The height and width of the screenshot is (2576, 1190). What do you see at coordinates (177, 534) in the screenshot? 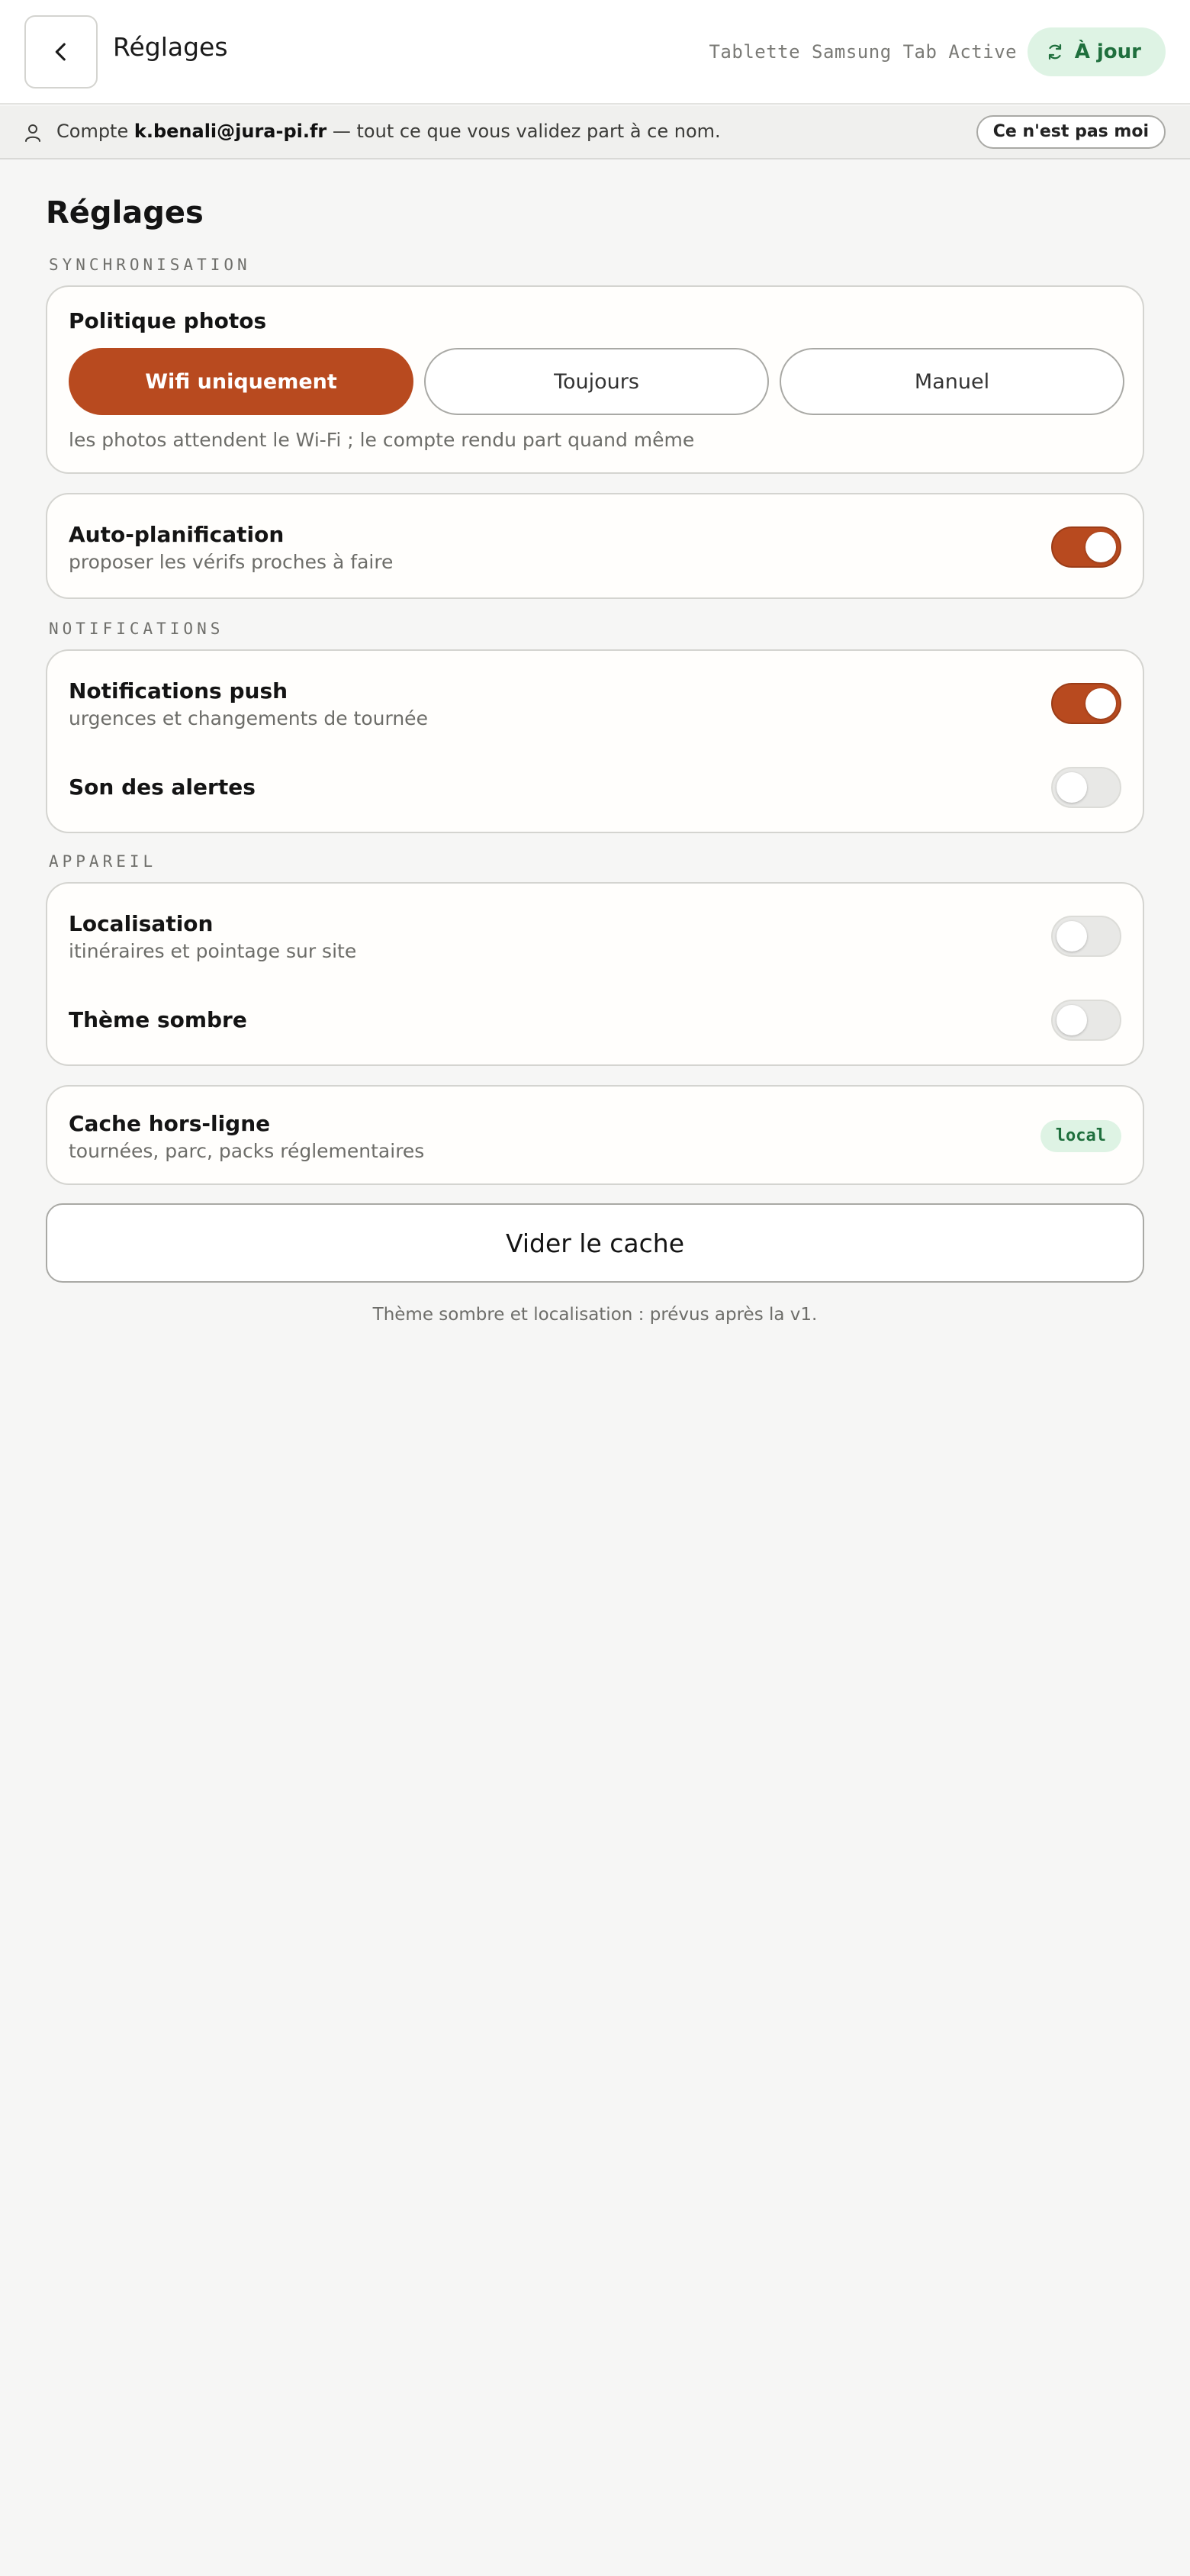
I see `auto-planning-title: Auto-planification` at bounding box center [177, 534].